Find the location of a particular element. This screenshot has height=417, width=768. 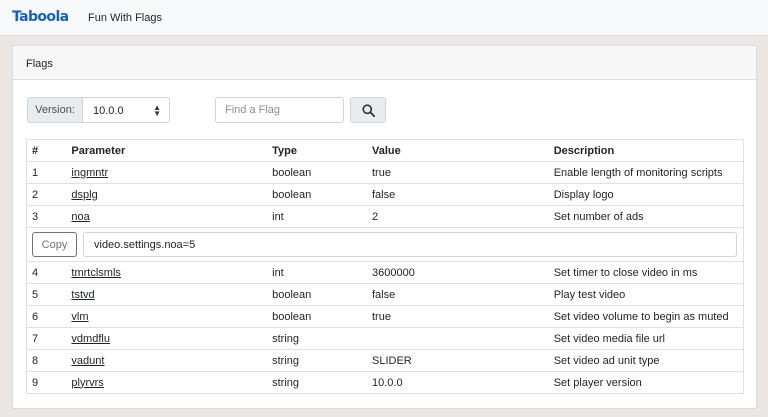

param-link: tstvd is located at coordinates (82, 295).